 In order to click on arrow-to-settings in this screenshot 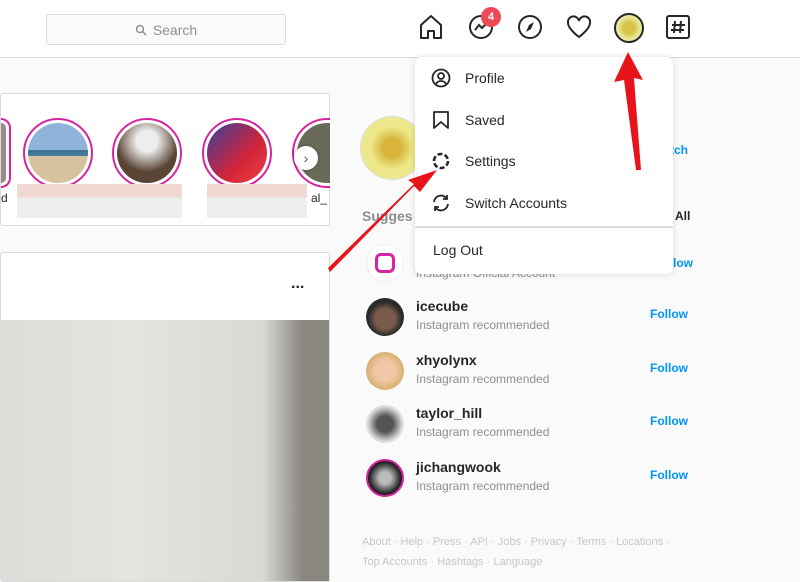, I will do `click(382, 221)`.